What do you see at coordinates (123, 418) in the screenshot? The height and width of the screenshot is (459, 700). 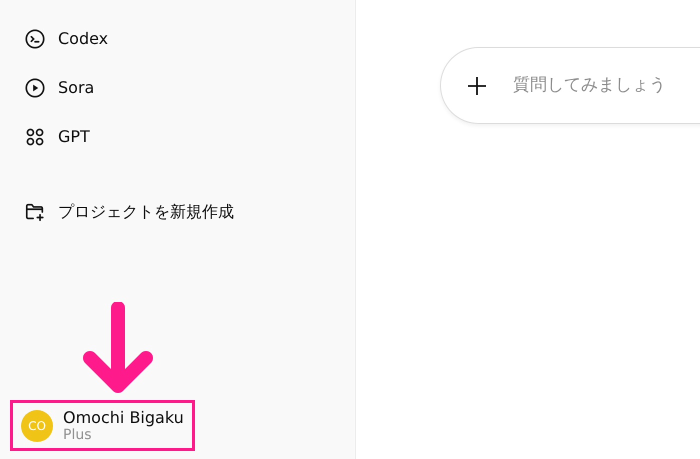 I see `user-name: Omochi Bigaku` at bounding box center [123, 418].